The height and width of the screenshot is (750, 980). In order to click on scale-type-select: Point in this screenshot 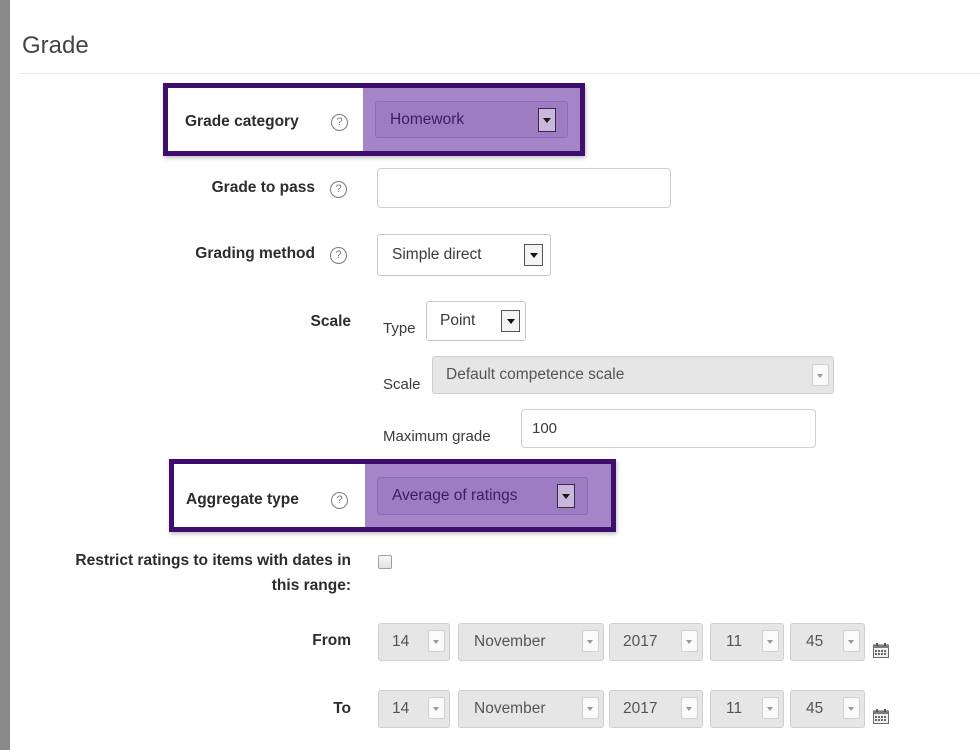, I will do `click(476, 321)`.